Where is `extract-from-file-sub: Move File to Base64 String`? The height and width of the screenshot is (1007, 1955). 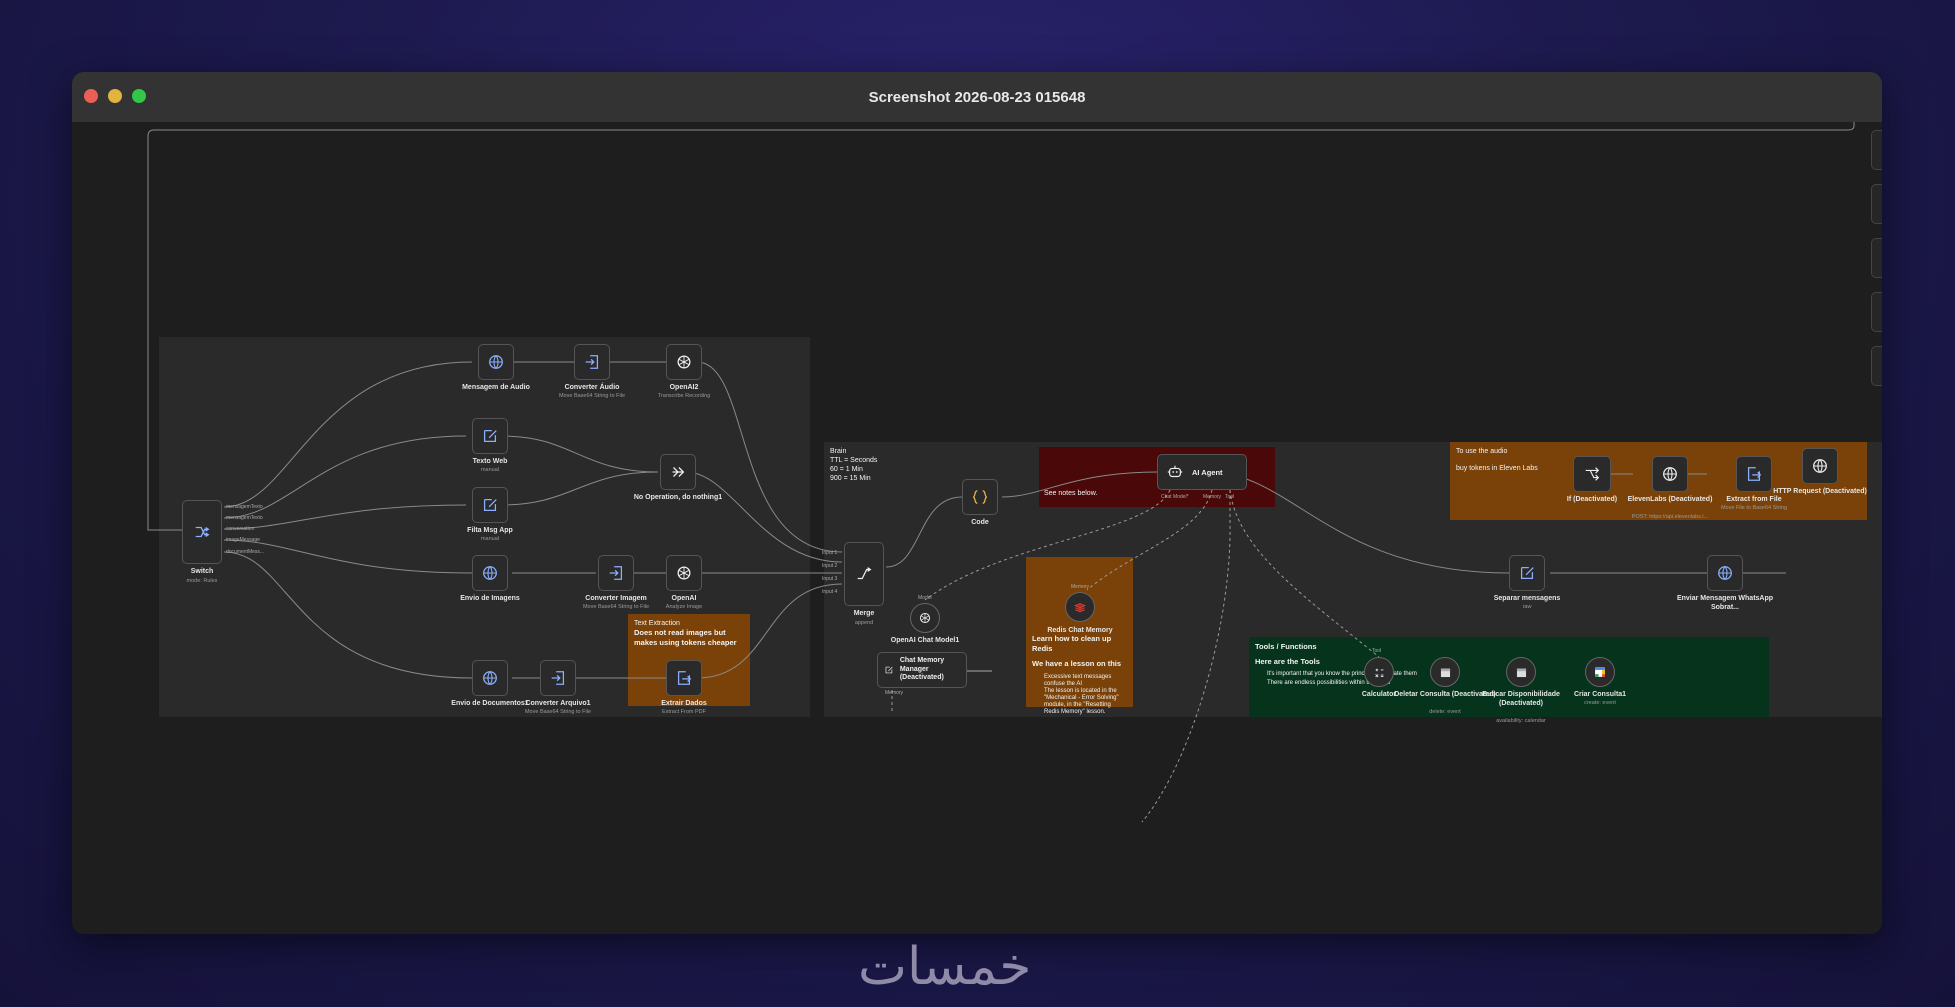 extract-from-file-sub: Move File to Base64 String is located at coordinates (1754, 508).